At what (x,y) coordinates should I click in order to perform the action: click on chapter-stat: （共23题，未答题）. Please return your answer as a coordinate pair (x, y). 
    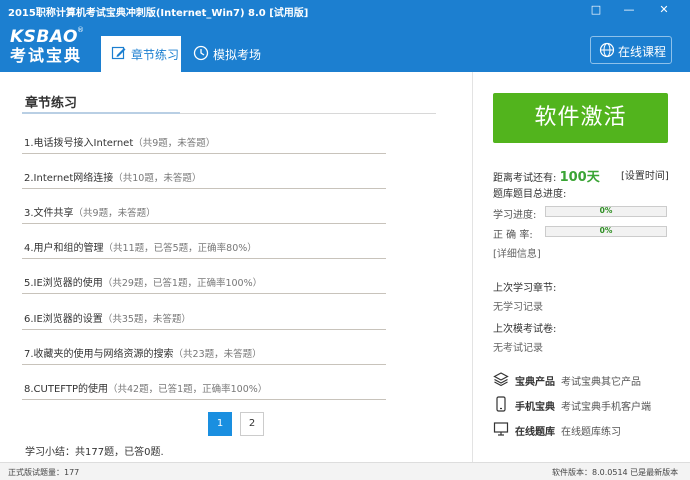
    Looking at the image, I should click on (217, 354).